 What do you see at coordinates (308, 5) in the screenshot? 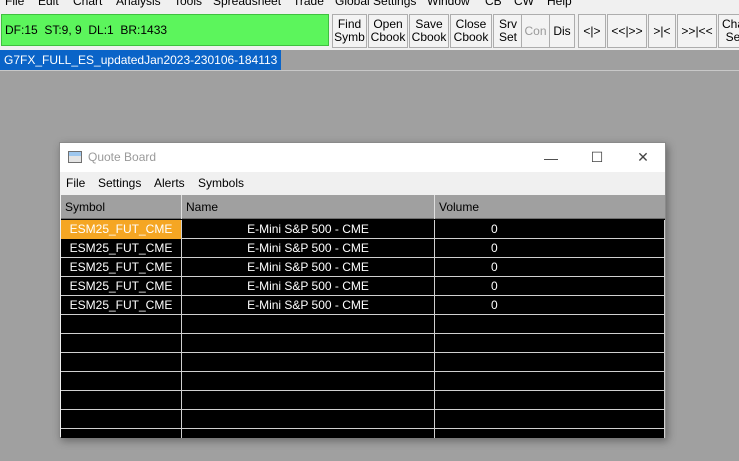
I see `menu-trade: Trade` at bounding box center [308, 5].